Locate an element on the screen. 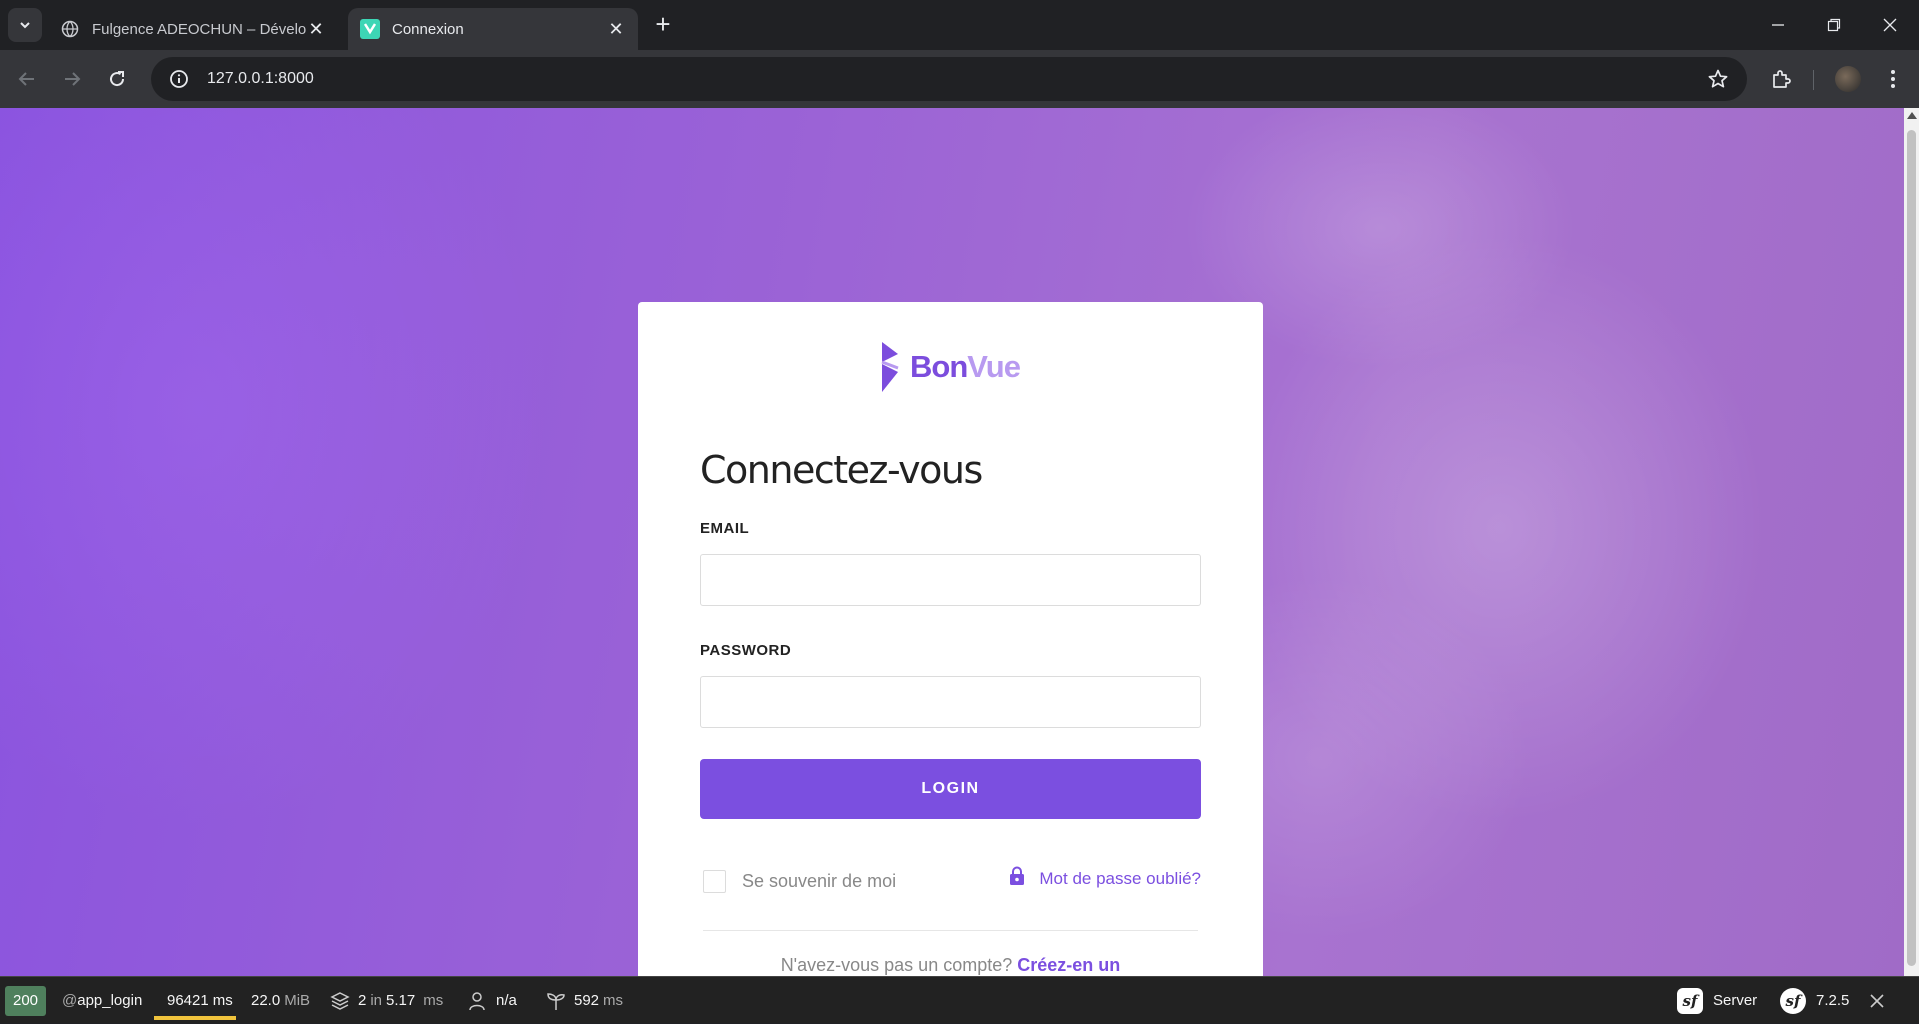  route-panel: @ app_login is located at coordinates (102, 1000).